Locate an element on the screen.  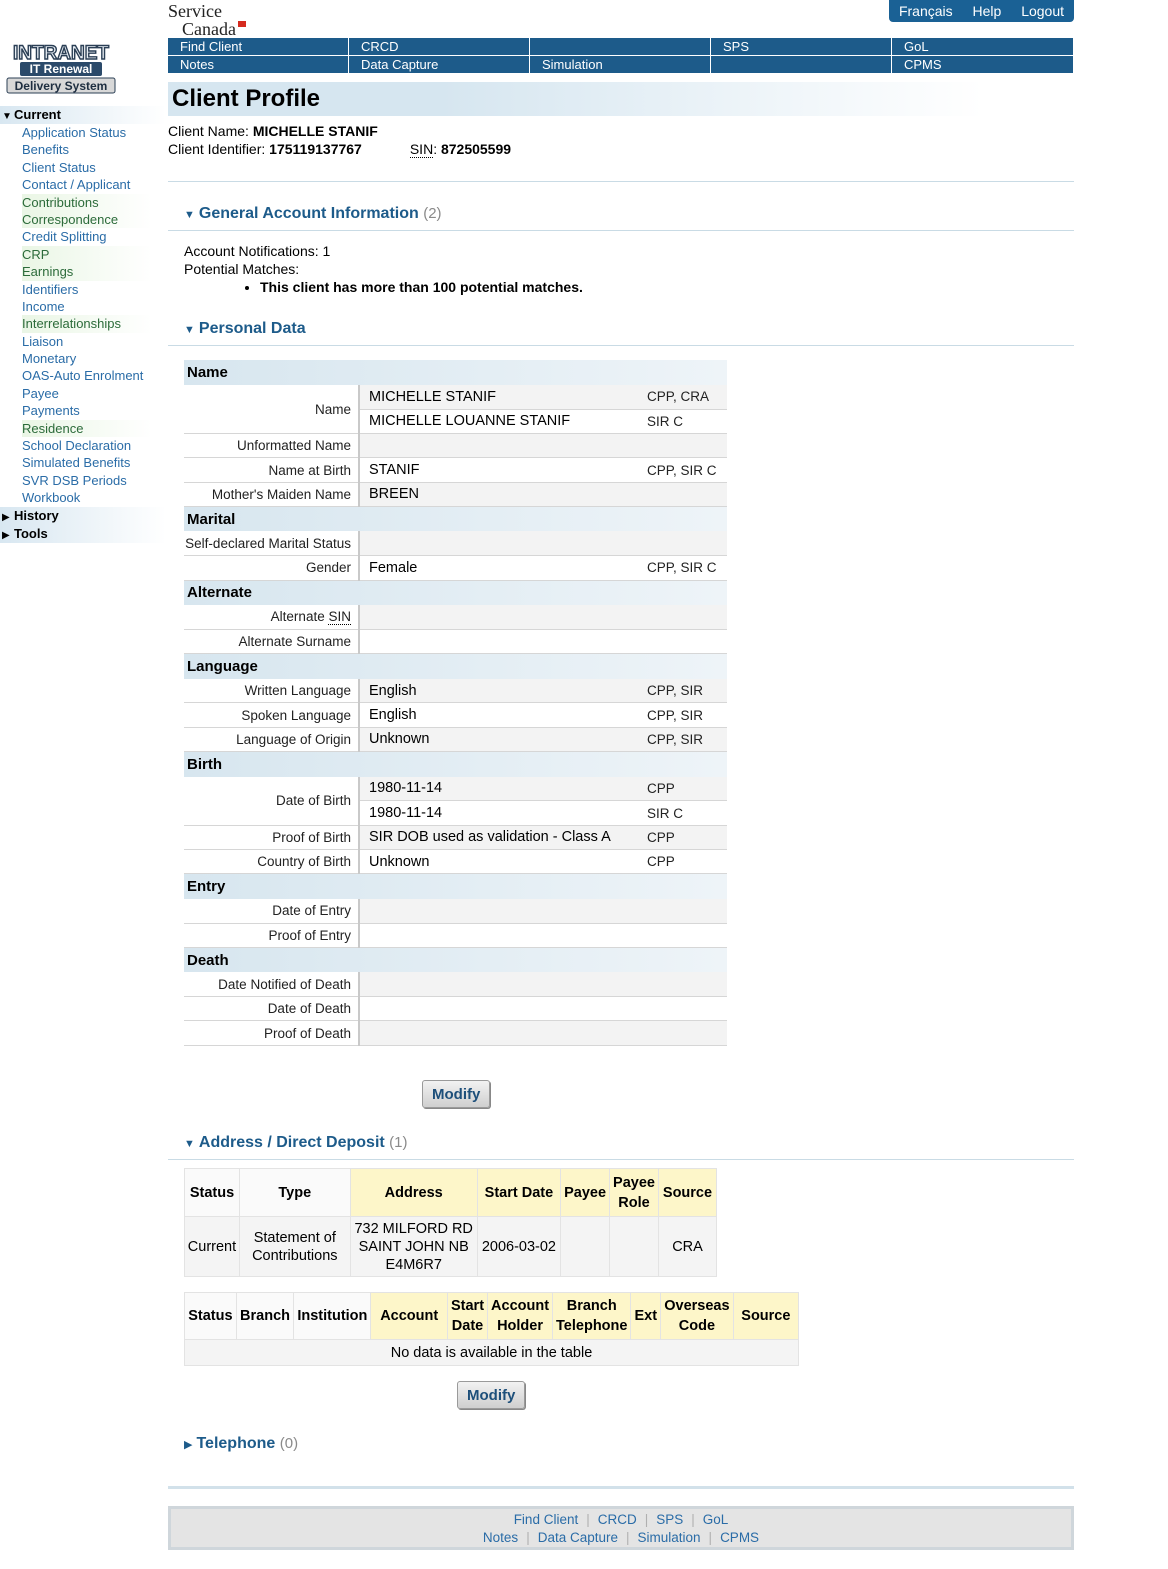
address-payee-role is located at coordinates (634, 1246).